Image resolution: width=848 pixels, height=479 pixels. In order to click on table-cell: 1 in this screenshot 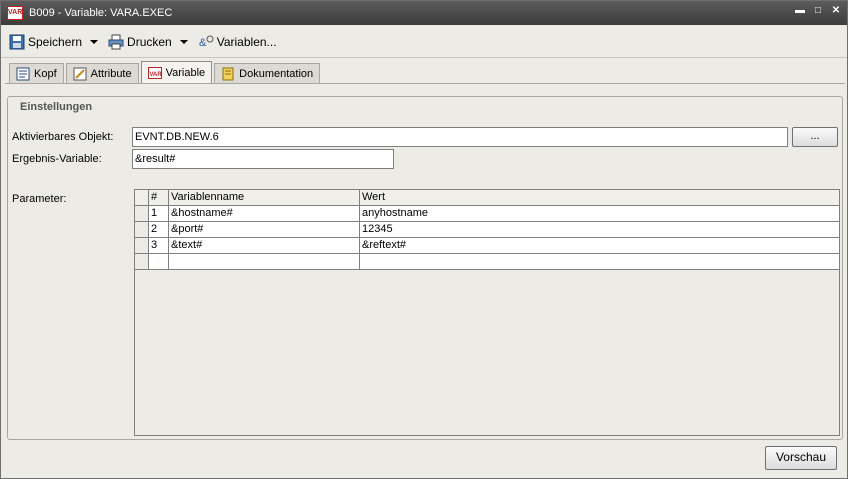, I will do `click(159, 213)`.